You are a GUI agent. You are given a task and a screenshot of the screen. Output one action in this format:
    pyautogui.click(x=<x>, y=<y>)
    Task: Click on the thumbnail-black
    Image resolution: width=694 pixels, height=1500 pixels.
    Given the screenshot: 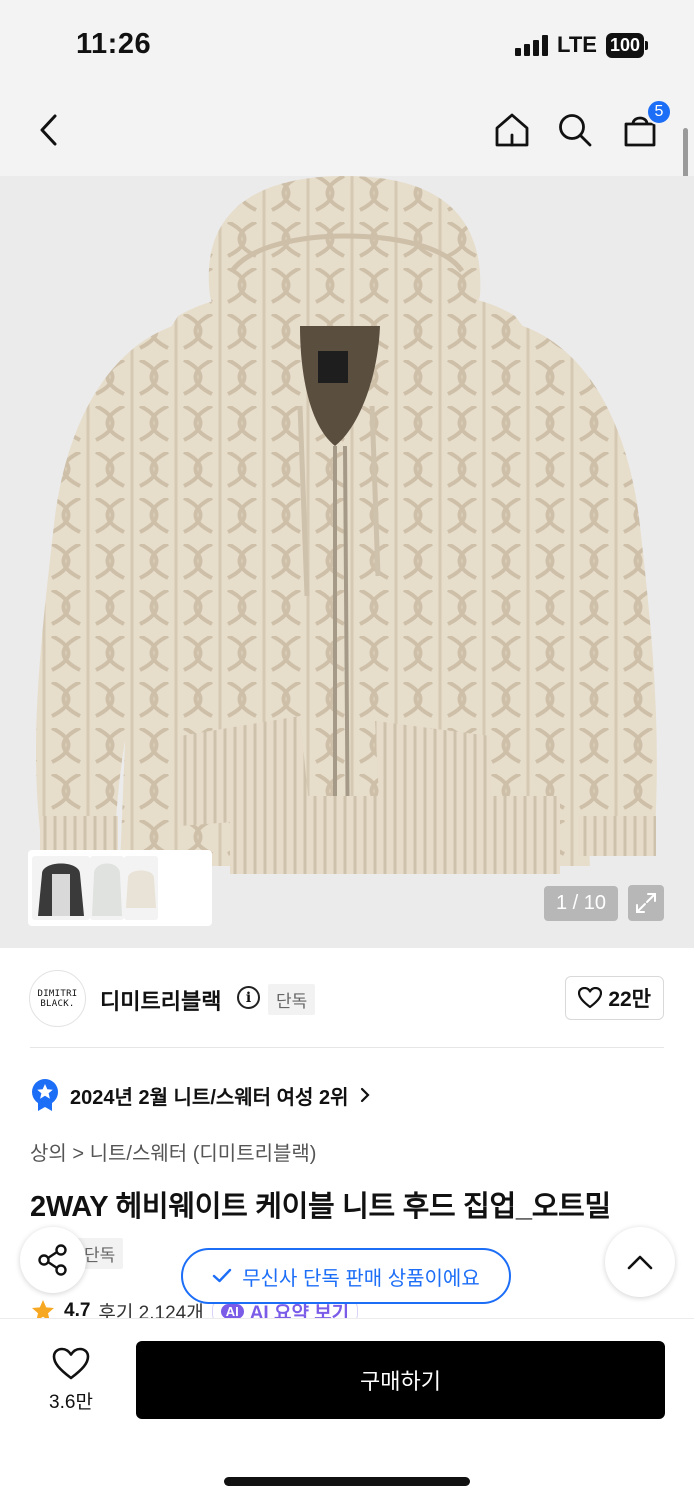 What is the action you would take?
    pyautogui.click(x=61, y=888)
    